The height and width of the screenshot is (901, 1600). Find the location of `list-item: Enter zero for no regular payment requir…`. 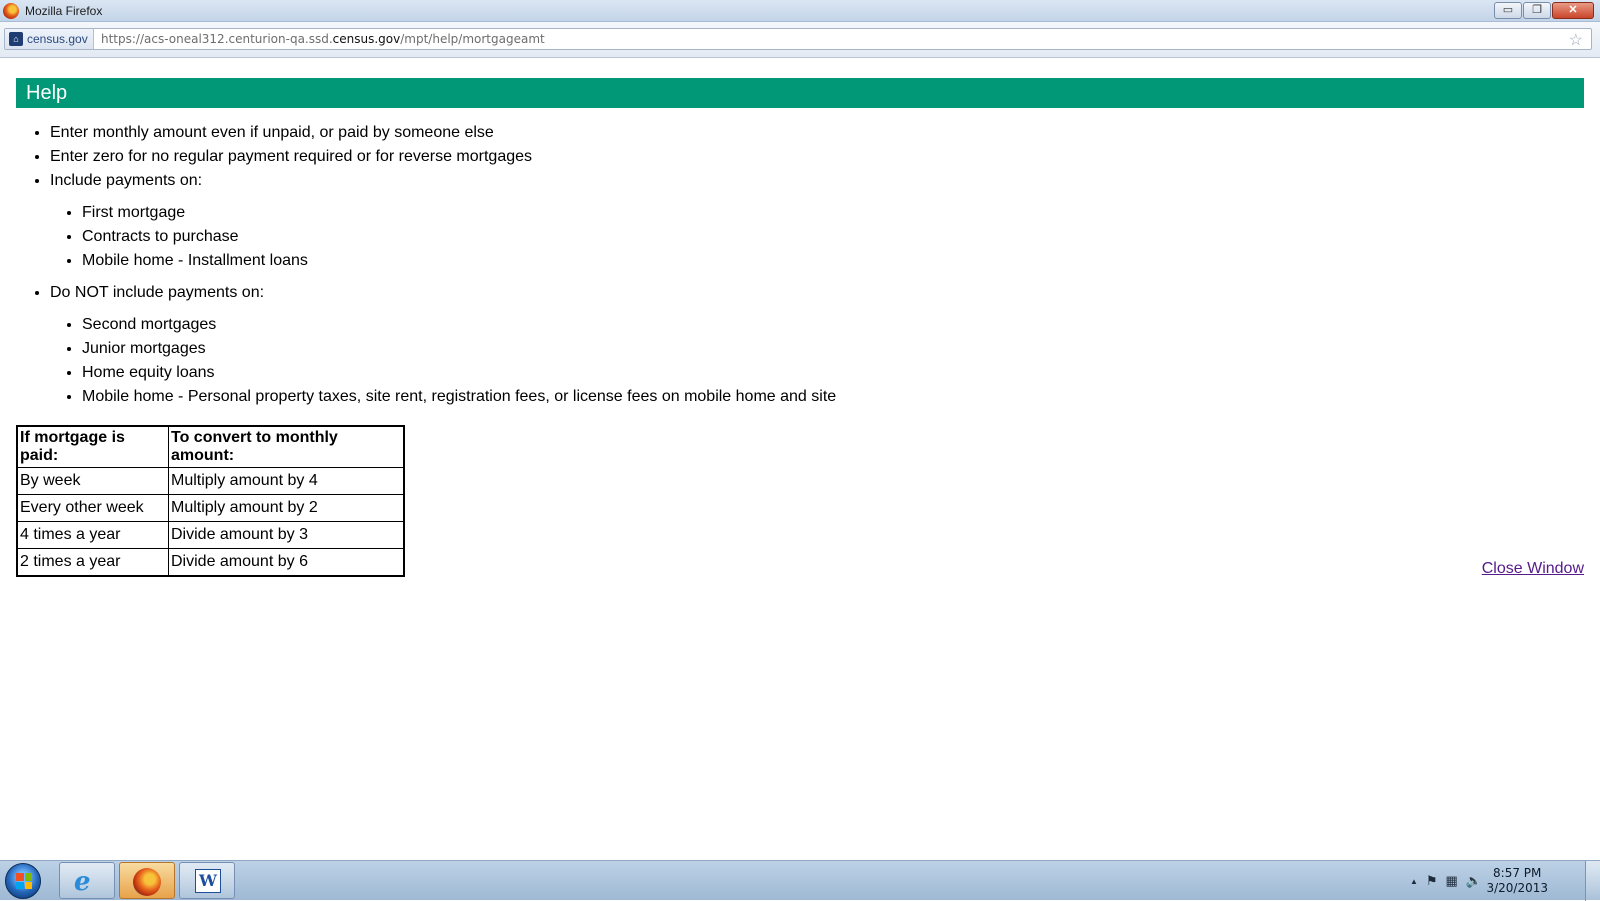

list-item: Enter zero for no regular payment requir… is located at coordinates (817, 157).